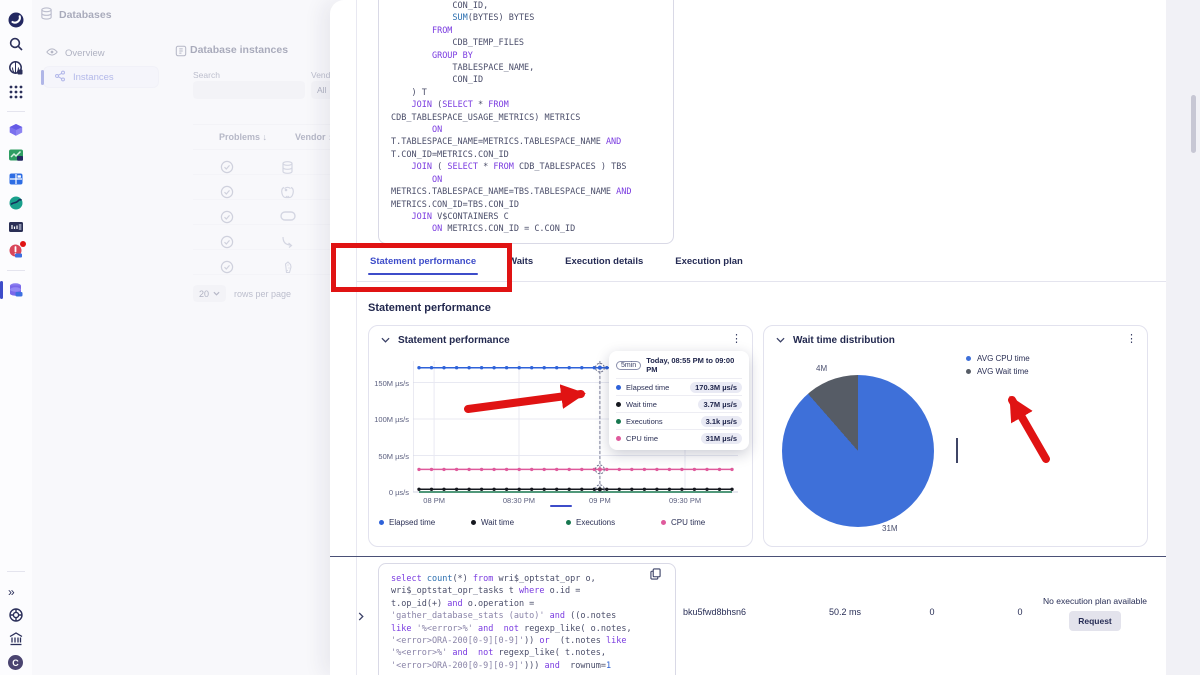 This screenshot has width=1200, height=675. What do you see at coordinates (679, 403) in the screenshot?
I see `tooltip-row: Wait time 3.7M µs/s` at bounding box center [679, 403].